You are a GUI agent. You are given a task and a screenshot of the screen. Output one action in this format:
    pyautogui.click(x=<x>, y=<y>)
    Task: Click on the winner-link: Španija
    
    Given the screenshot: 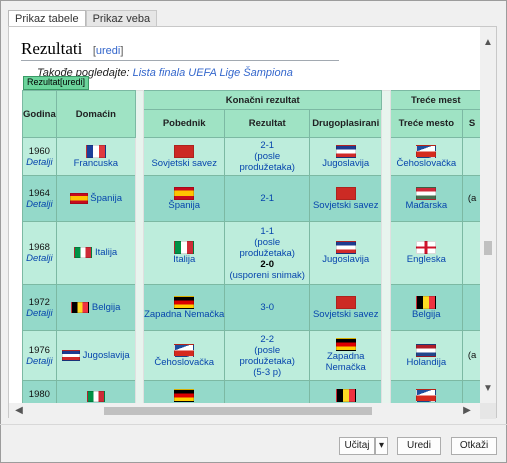 What is the action you would take?
    pyautogui.click(x=184, y=205)
    